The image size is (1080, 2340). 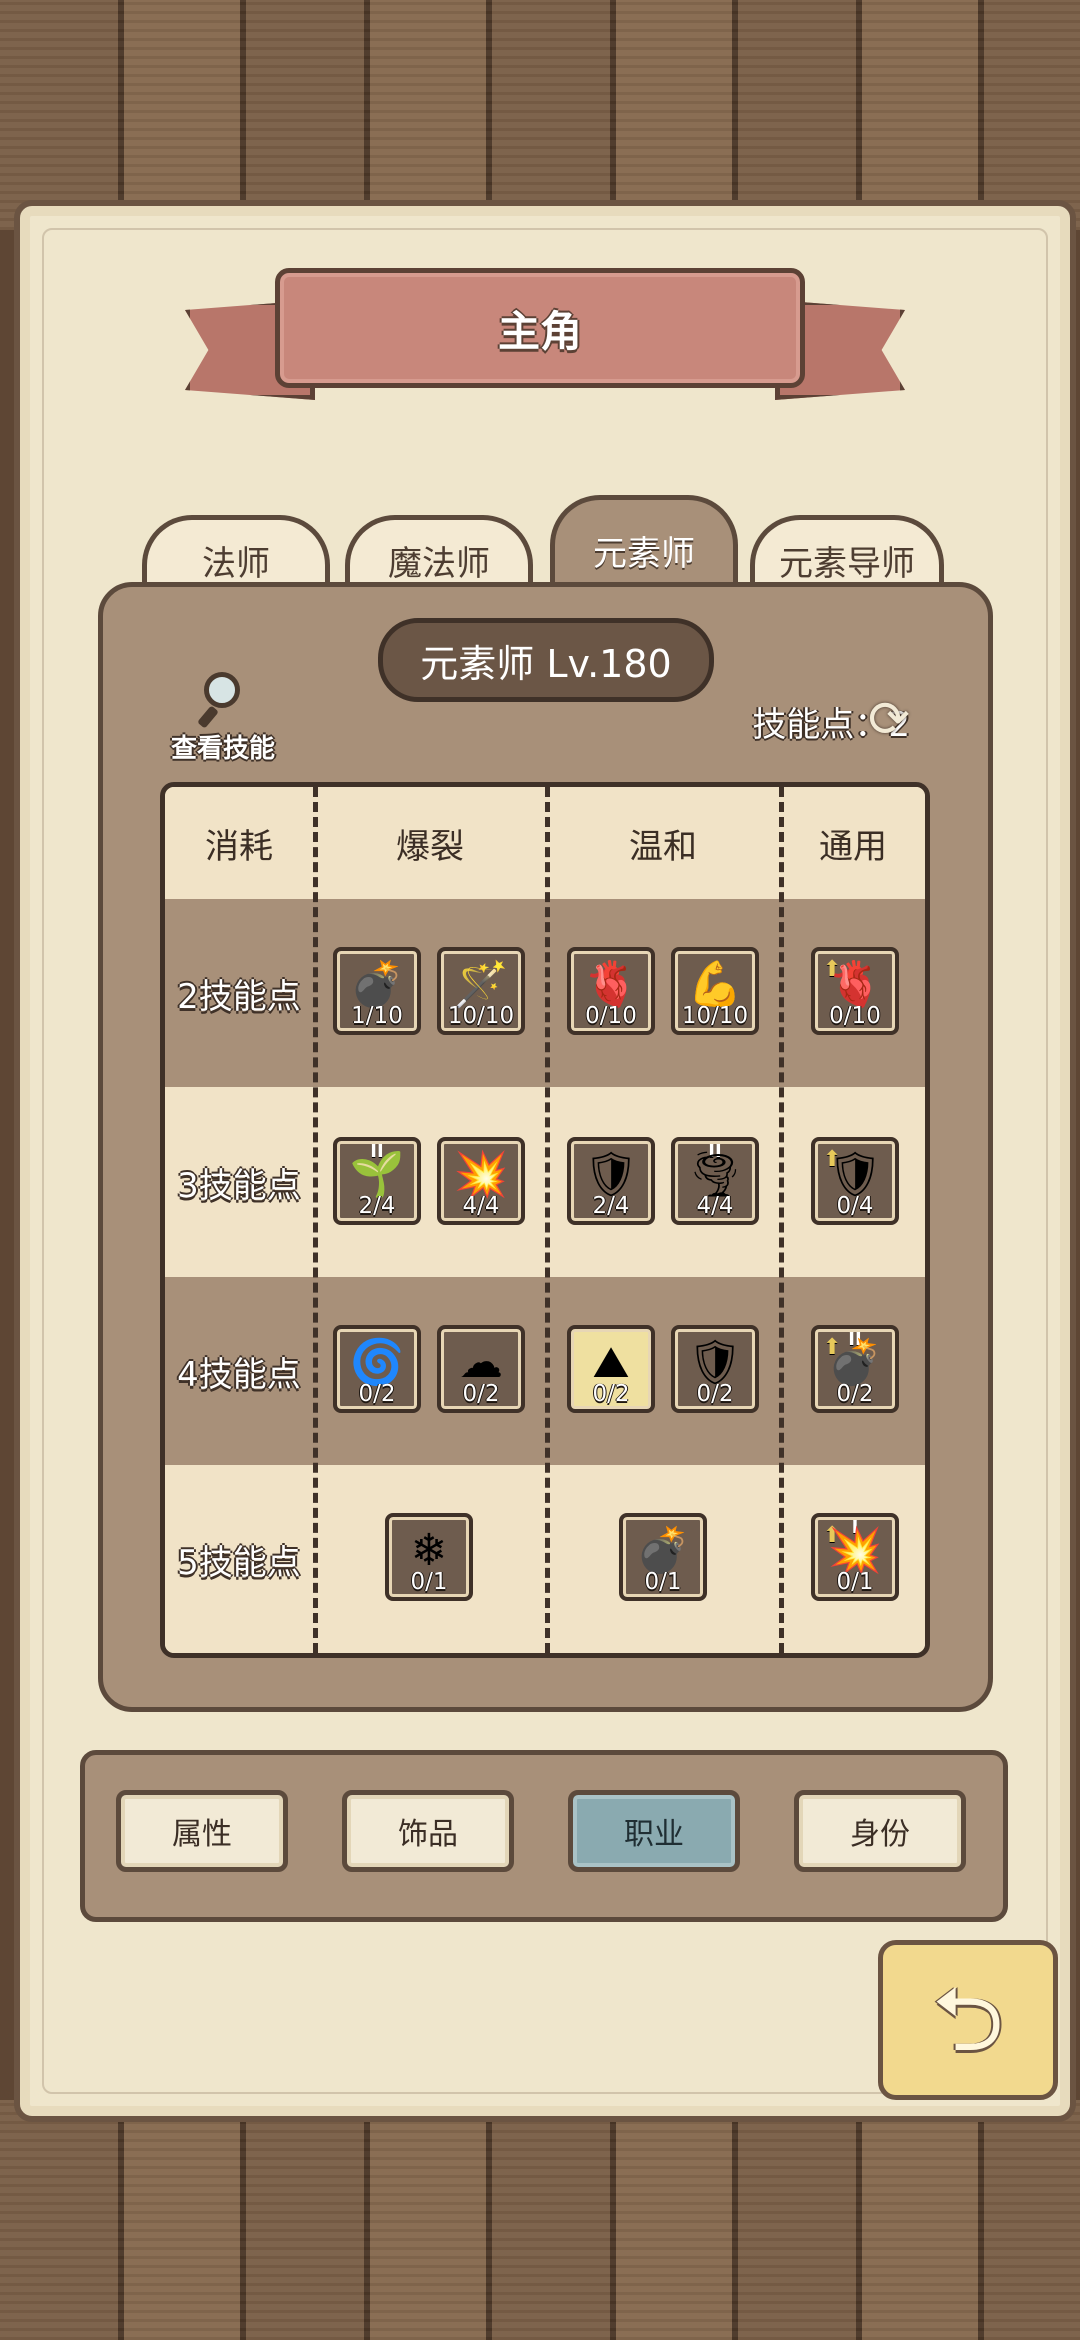 What do you see at coordinates (715, 1369) in the screenshot?
I see `skill-slot: 🛡 0/2` at bounding box center [715, 1369].